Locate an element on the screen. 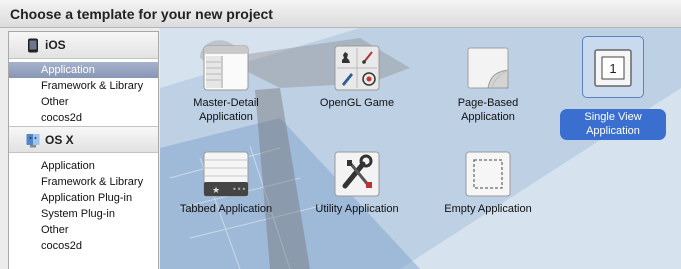  sidebar-item-ios-cocos2d: cocos2d is located at coordinates (83, 118).